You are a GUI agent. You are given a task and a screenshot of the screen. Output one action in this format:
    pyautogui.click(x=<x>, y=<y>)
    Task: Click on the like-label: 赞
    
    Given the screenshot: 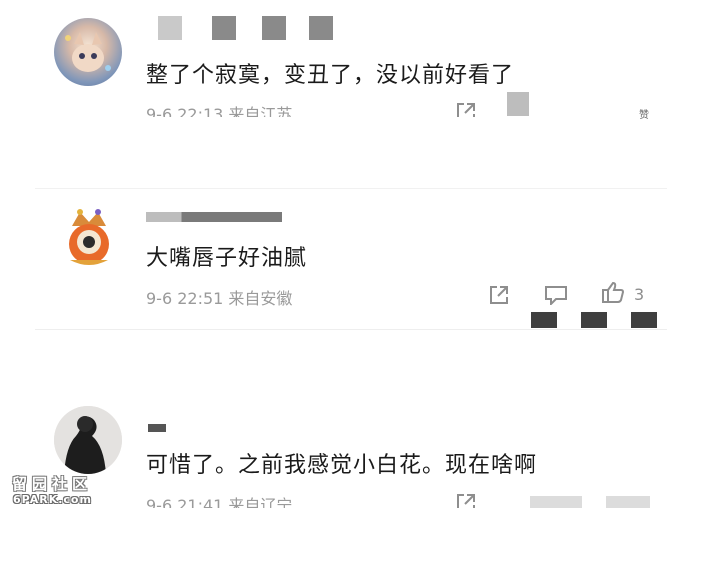 What is the action you would take?
    pyautogui.click(x=644, y=113)
    